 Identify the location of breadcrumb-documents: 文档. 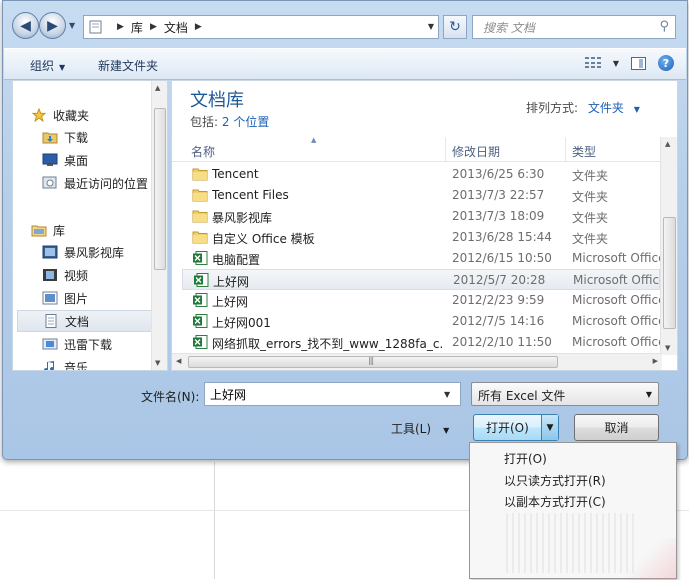
(176, 27).